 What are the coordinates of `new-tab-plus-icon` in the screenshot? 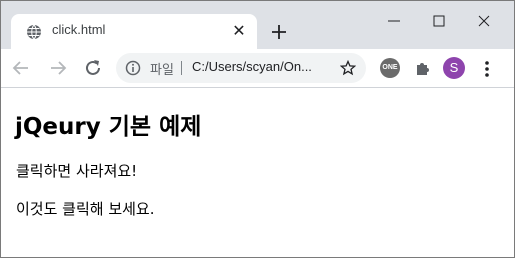 It's located at (279, 32).